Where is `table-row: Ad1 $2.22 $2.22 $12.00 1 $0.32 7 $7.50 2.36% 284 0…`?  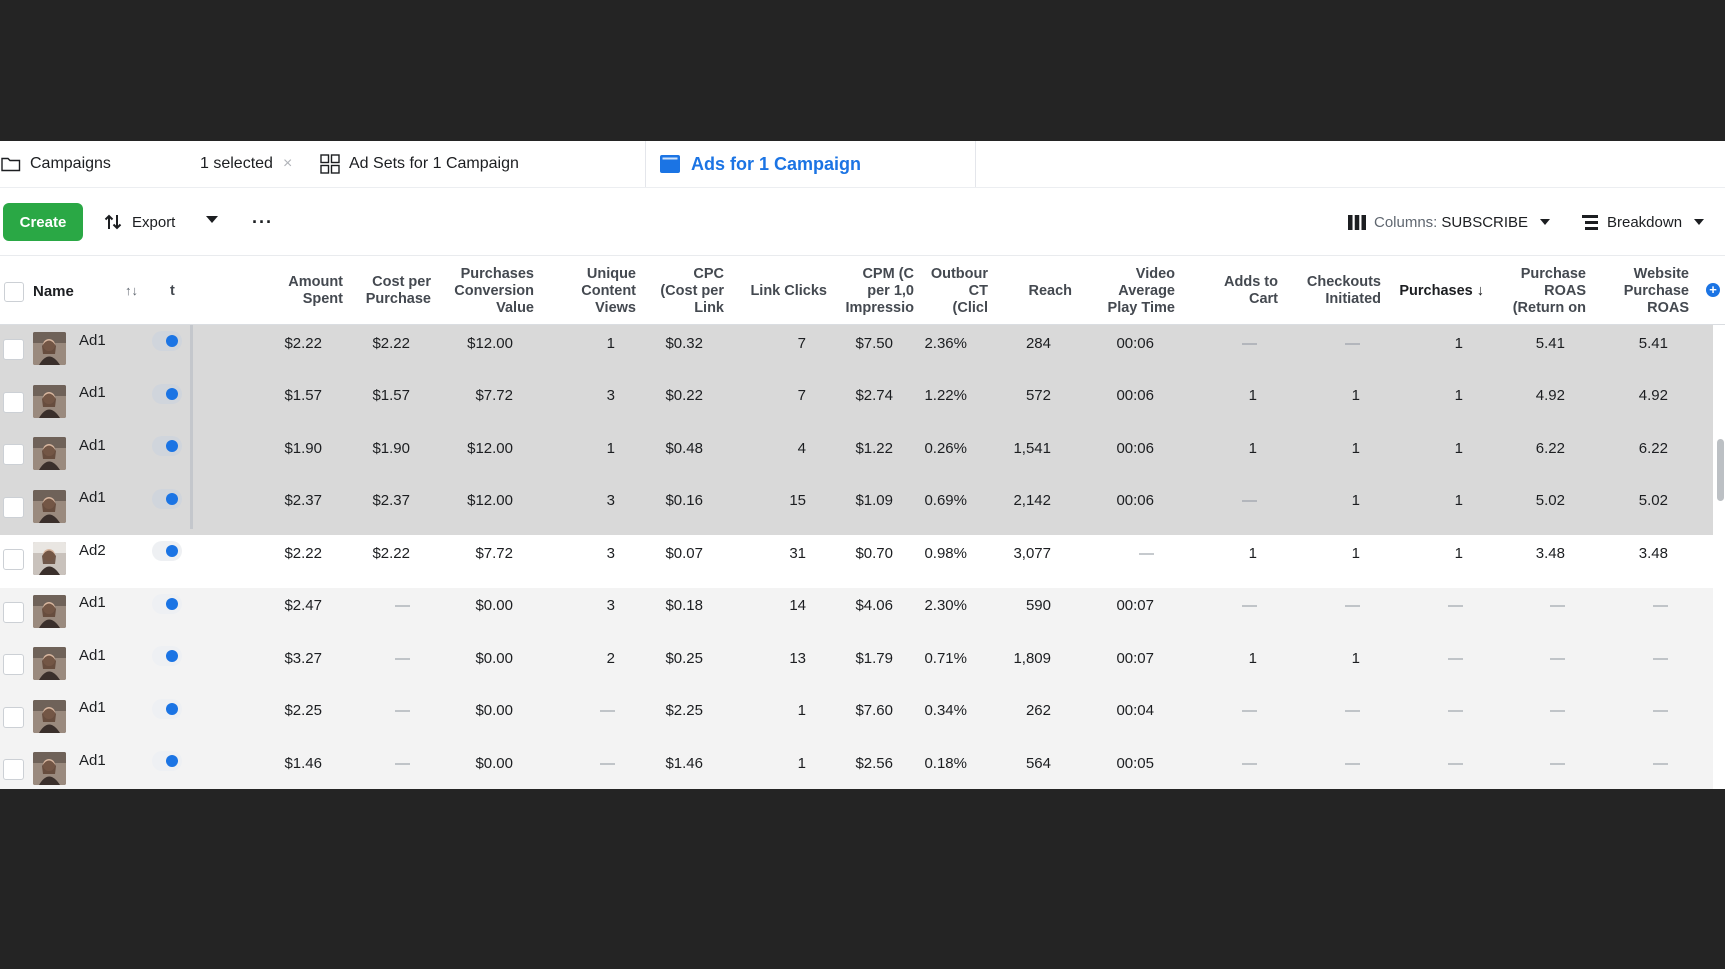
table-row: Ad1 $2.22 $2.22 $12.00 1 $0.32 7 $7.50 2.36% 284 0… is located at coordinates (856, 351).